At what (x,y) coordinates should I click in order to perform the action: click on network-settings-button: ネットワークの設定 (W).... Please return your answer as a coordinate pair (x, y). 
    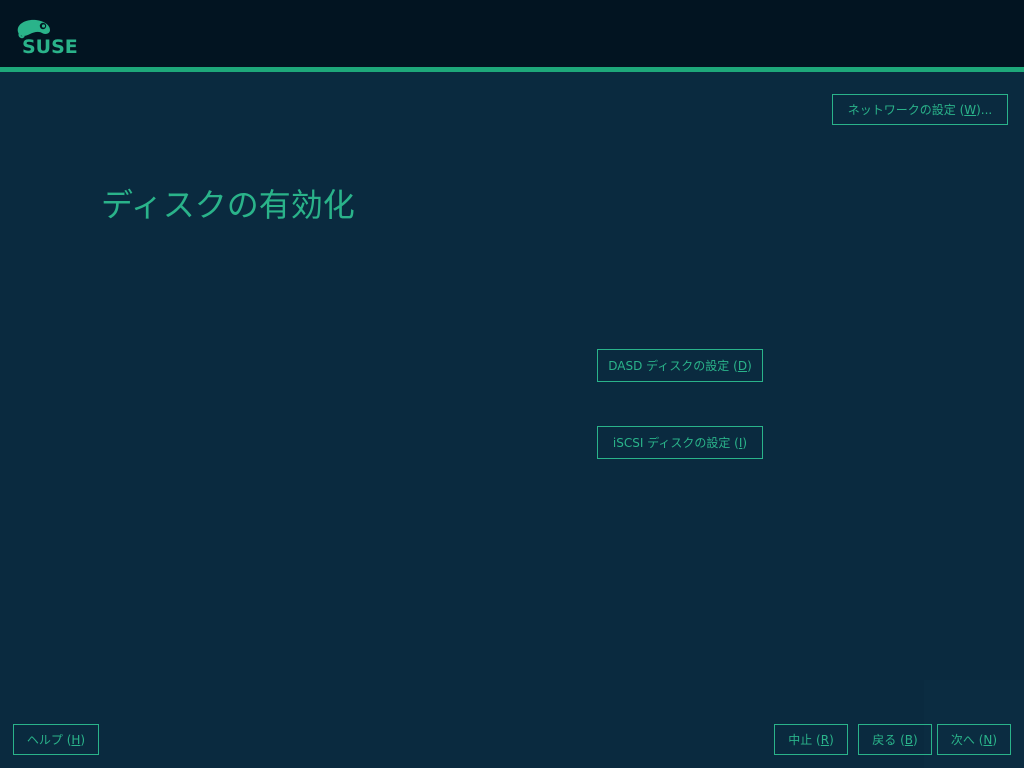
    Looking at the image, I should click on (920, 109).